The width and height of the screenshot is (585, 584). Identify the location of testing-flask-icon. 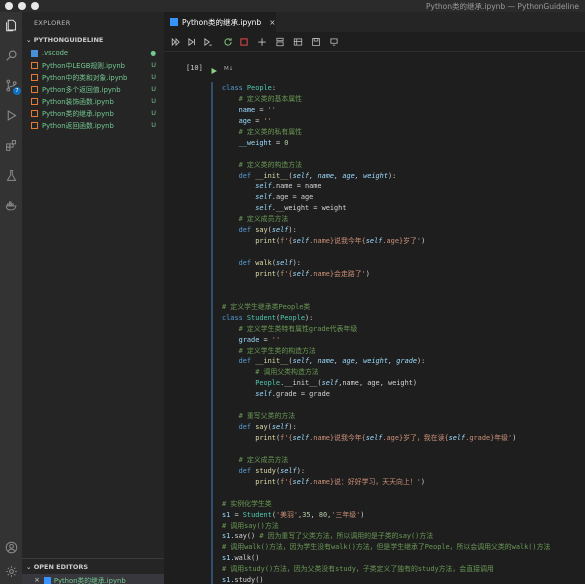
(11, 175).